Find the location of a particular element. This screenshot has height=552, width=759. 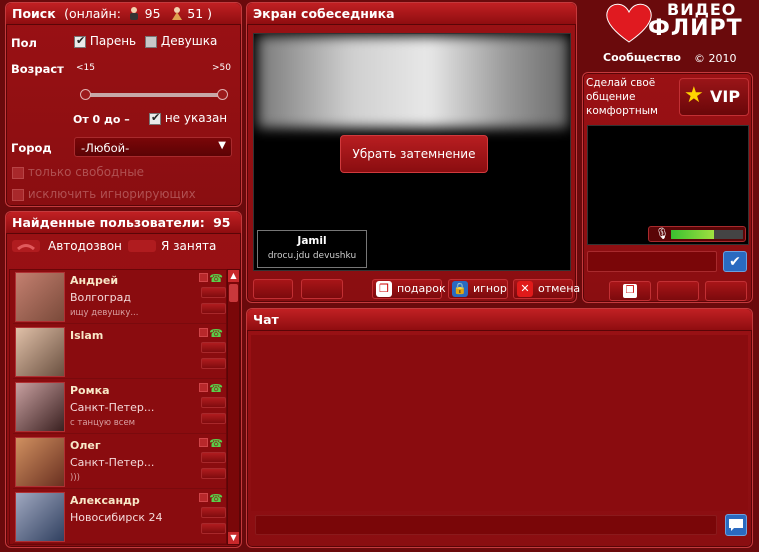

scroll-up-icon: ▲ is located at coordinates (233, 276).